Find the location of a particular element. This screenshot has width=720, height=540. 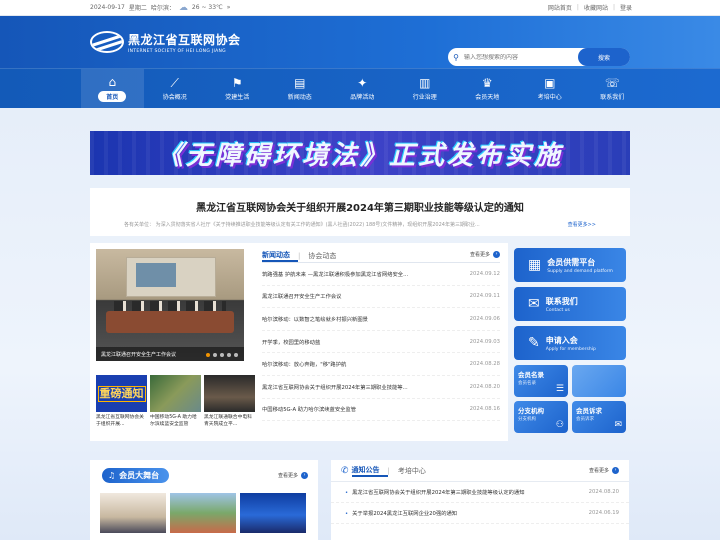

notice-tabs: ✆ 通知公告 | 考培中心 查看更多 › is located at coordinates (480, 471).